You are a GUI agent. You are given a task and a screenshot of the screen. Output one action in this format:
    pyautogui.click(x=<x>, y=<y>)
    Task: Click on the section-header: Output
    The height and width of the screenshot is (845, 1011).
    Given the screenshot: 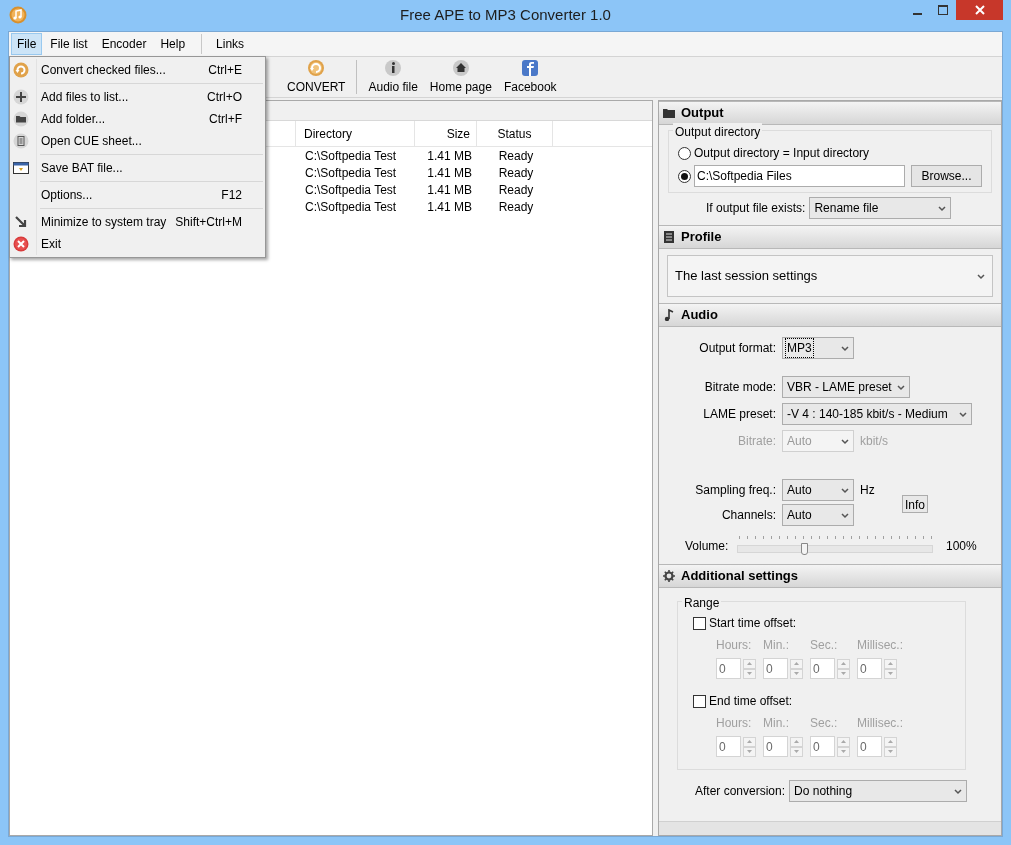 What is the action you would take?
    pyautogui.click(x=830, y=113)
    